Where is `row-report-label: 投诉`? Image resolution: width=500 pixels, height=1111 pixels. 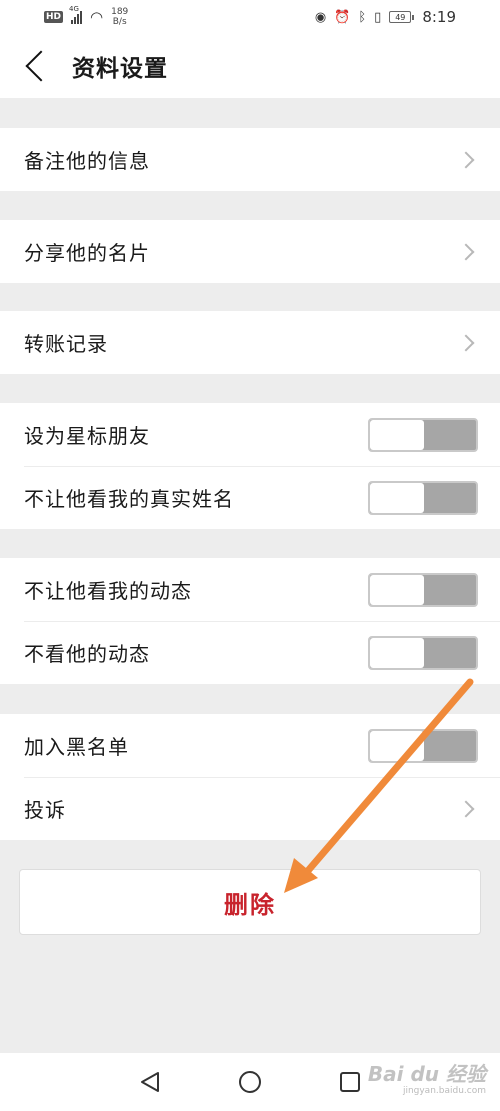 row-report-label: 投诉 is located at coordinates (45, 810).